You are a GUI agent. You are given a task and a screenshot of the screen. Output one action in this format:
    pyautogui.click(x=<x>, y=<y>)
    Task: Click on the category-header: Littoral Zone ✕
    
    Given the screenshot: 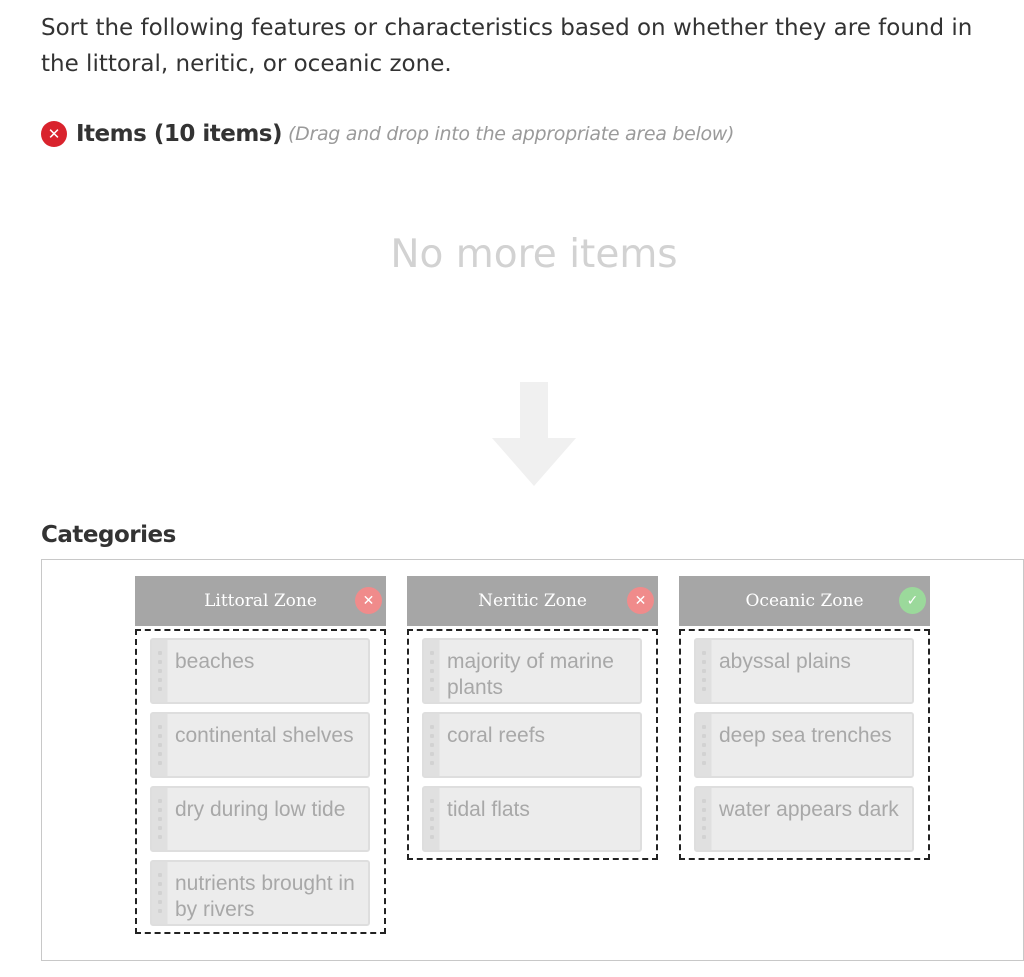 What is the action you would take?
    pyautogui.click(x=260, y=601)
    